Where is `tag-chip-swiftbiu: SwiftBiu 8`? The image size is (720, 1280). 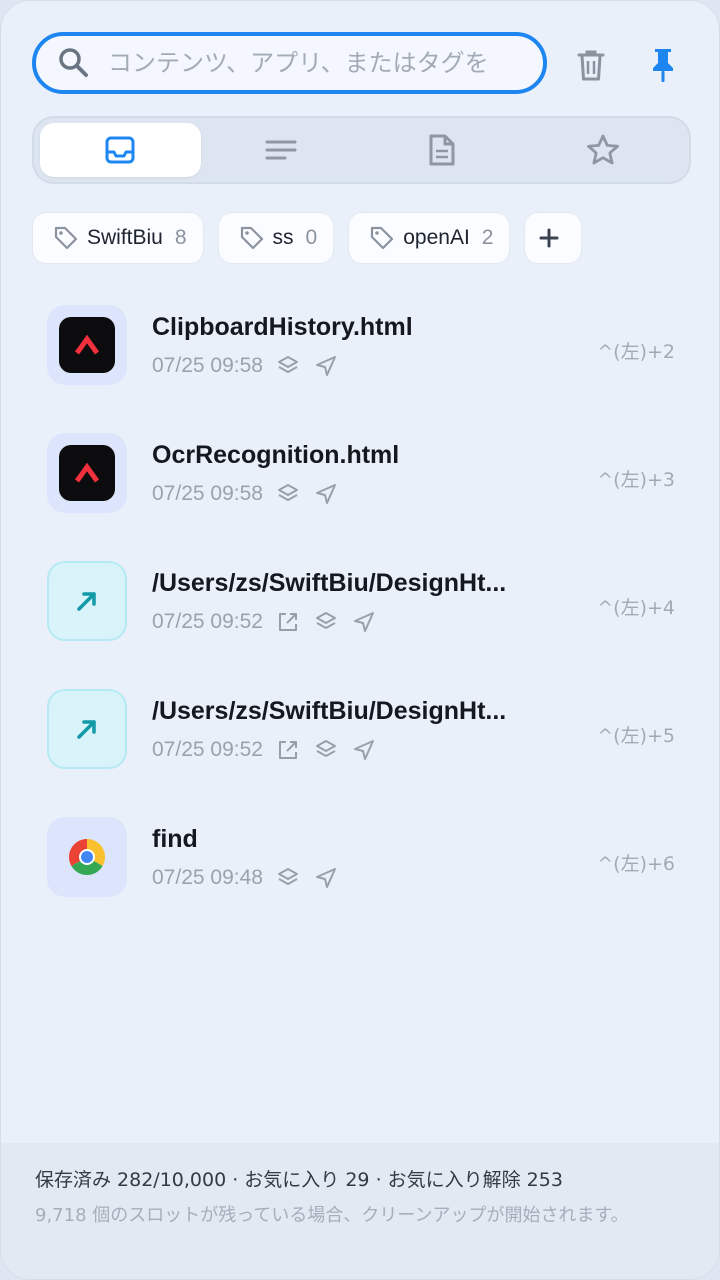
tag-chip-swiftbiu: SwiftBiu 8 is located at coordinates (118, 238).